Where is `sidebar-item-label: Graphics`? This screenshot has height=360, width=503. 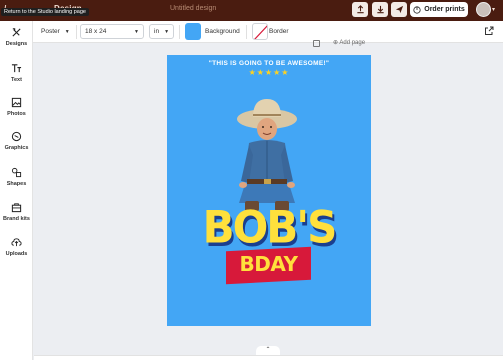
sidebar-item-label: Graphics is located at coordinates (16, 148).